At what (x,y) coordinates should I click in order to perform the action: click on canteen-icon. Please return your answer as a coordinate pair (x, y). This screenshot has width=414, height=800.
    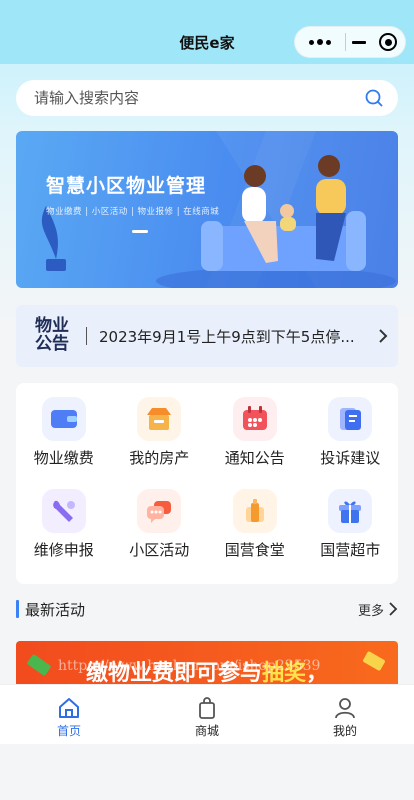
    Looking at the image, I should click on (254, 511).